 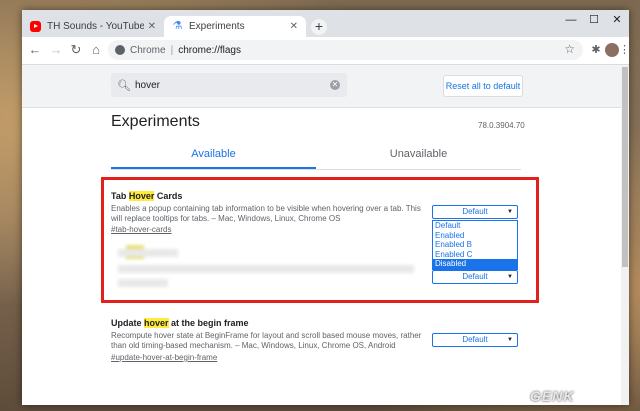 I want to click on scrollbar-thumb, so click(x=625, y=167).